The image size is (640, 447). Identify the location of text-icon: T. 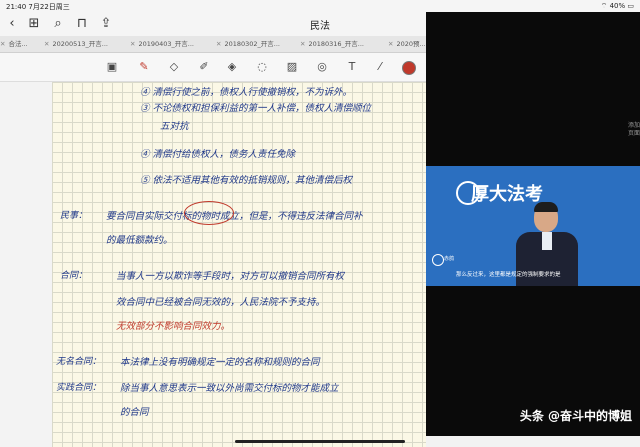
(352, 67).